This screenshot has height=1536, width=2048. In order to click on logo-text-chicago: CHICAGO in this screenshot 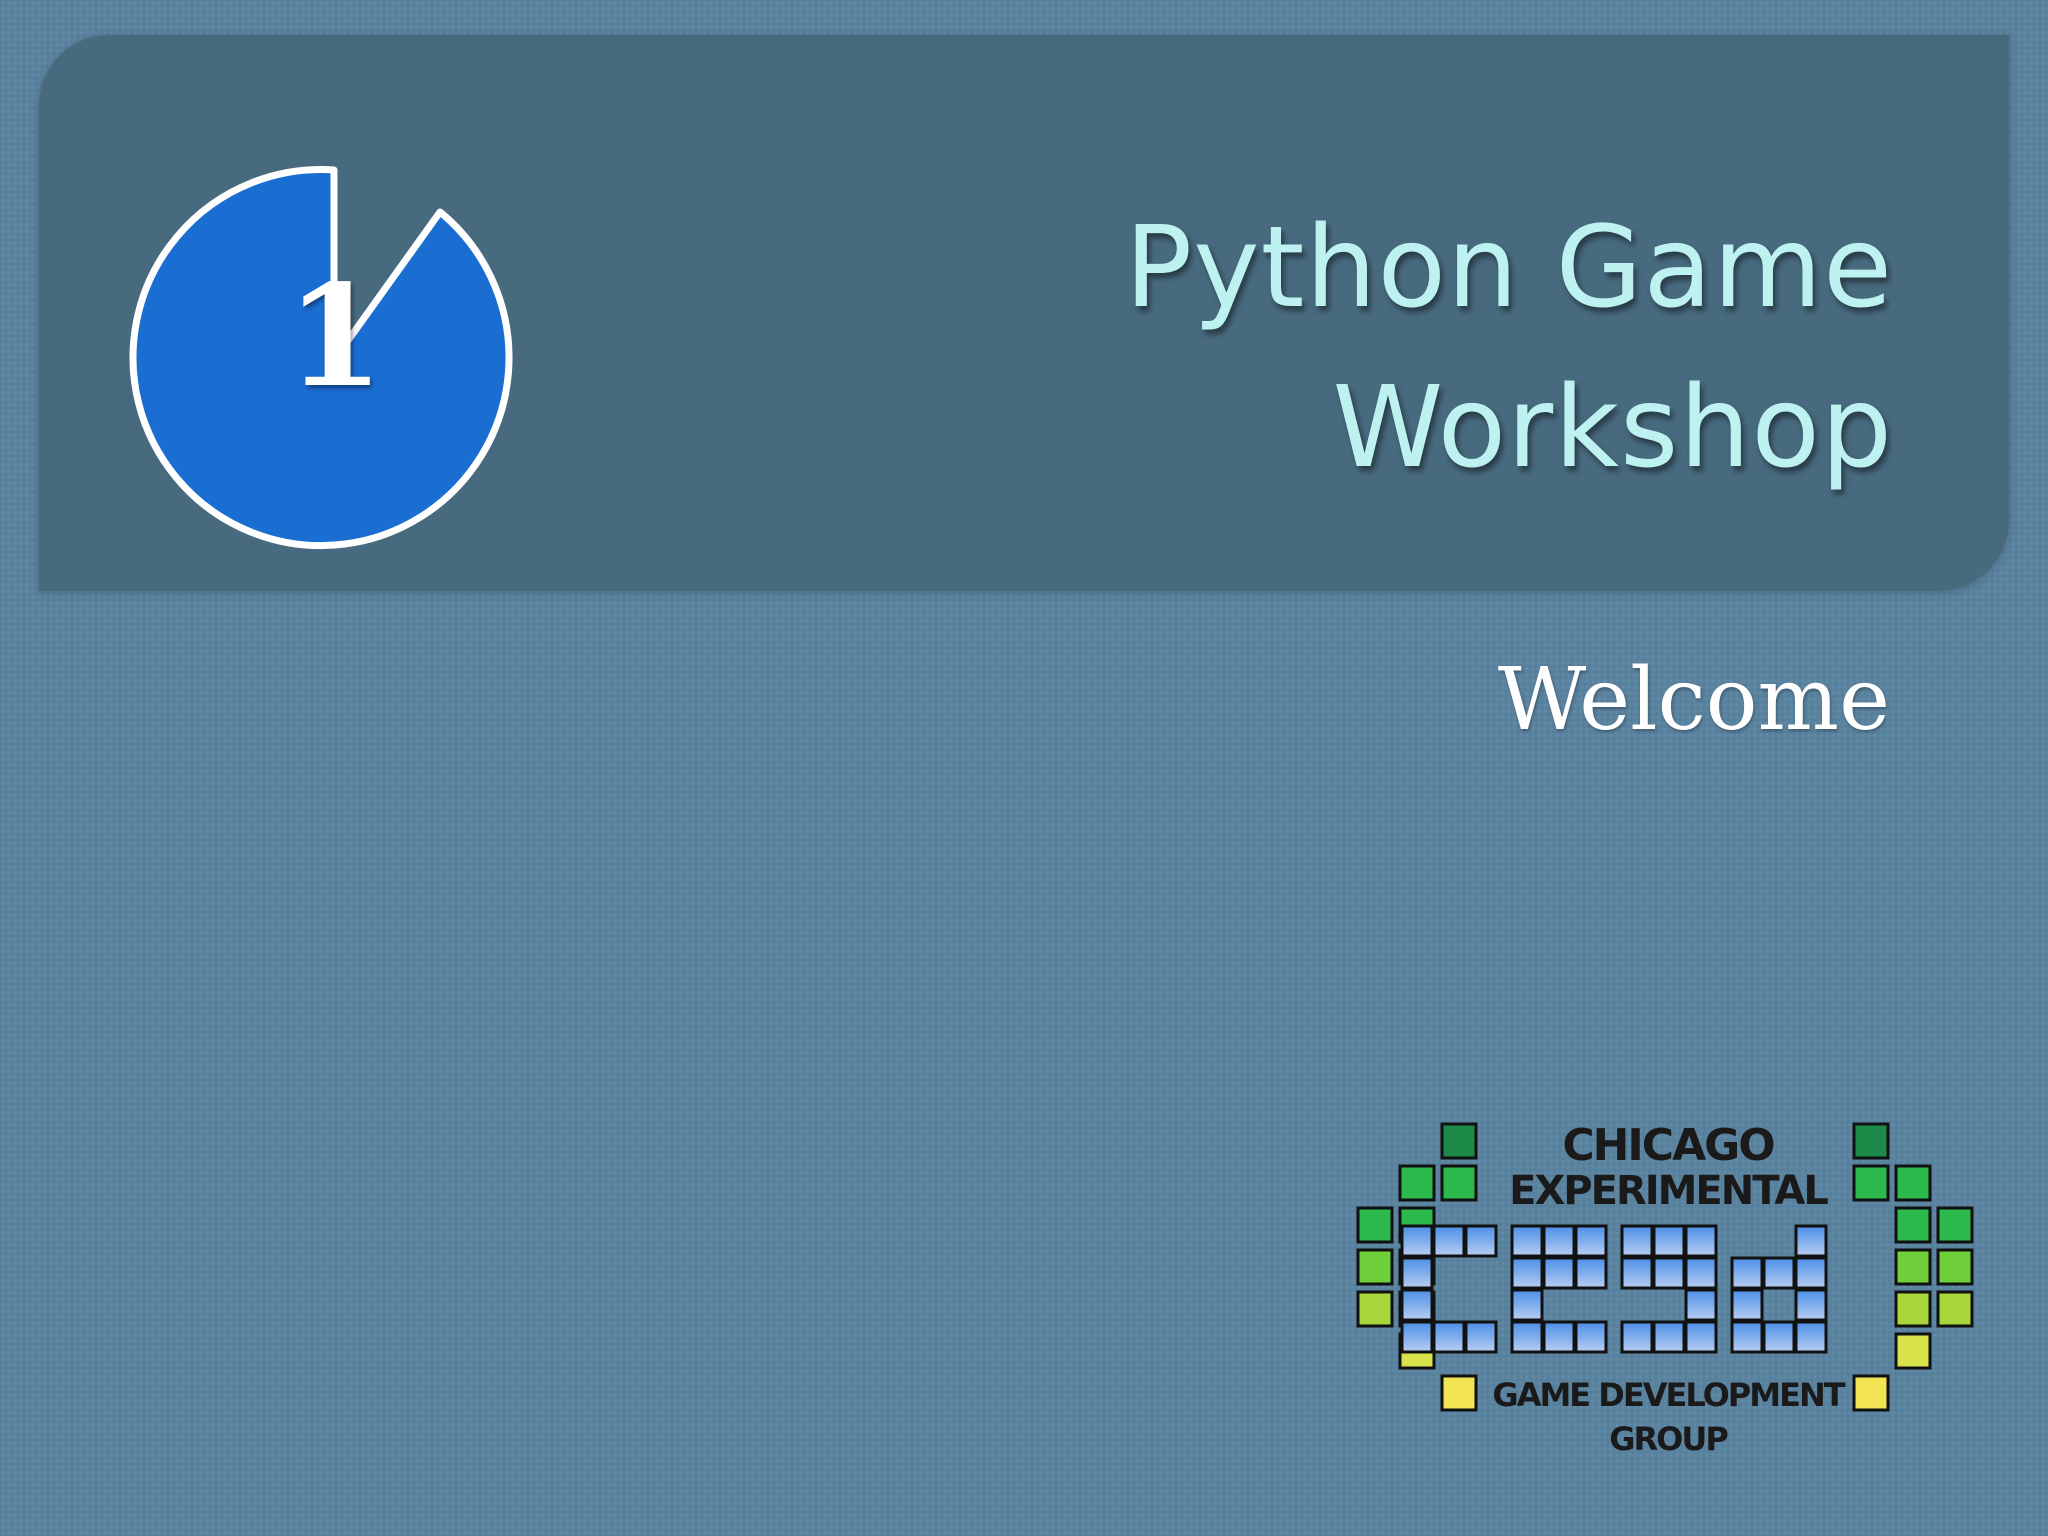, I will do `click(1668, 1145)`.